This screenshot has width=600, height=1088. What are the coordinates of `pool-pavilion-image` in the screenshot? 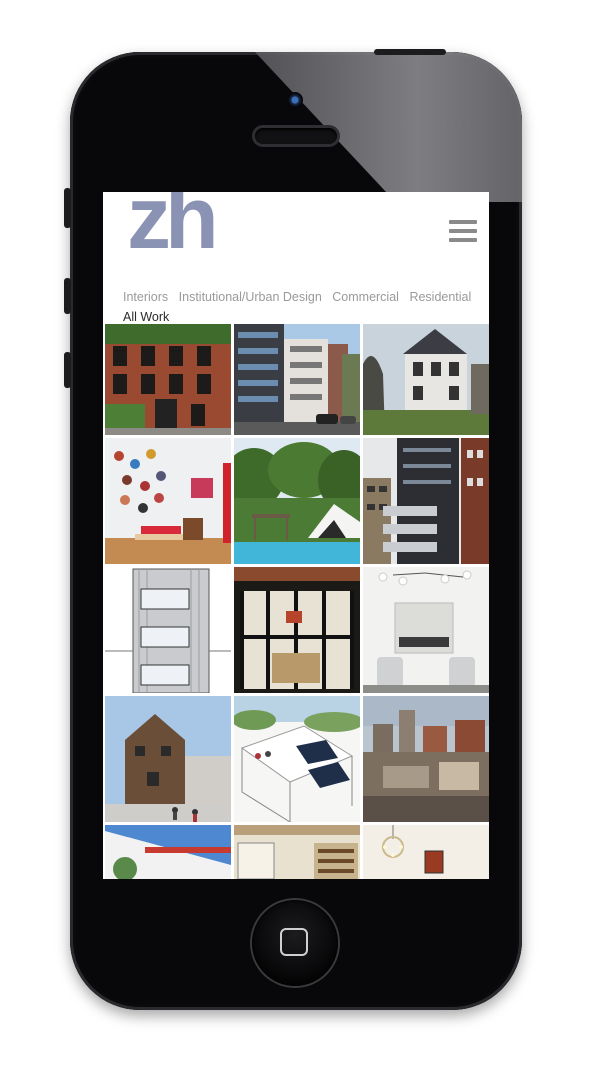 It's located at (297, 501).